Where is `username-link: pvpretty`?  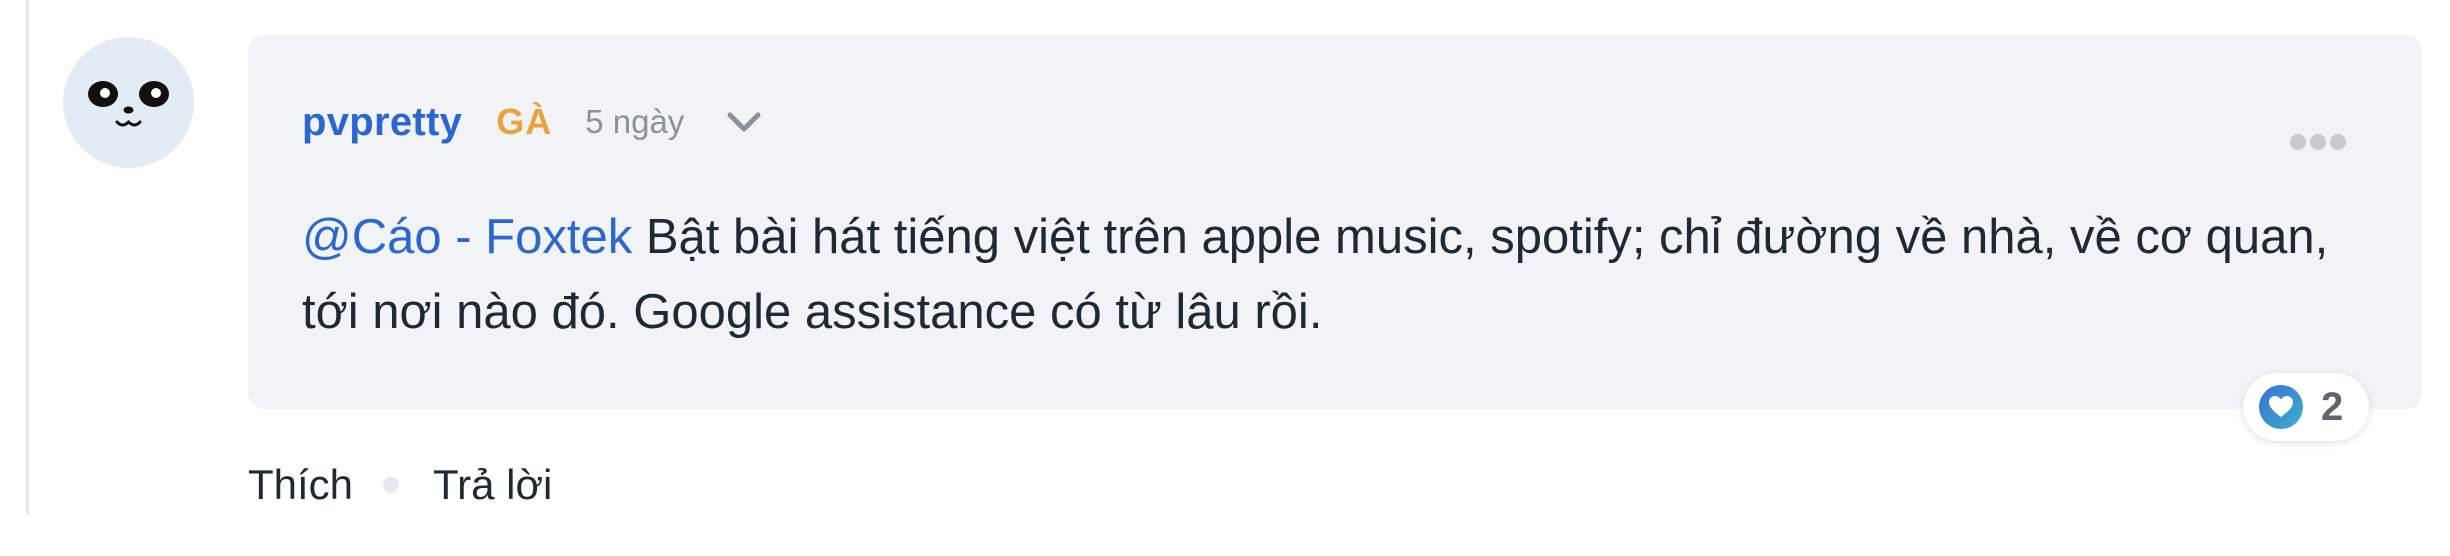
username-link: pvpretty is located at coordinates (382, 122).